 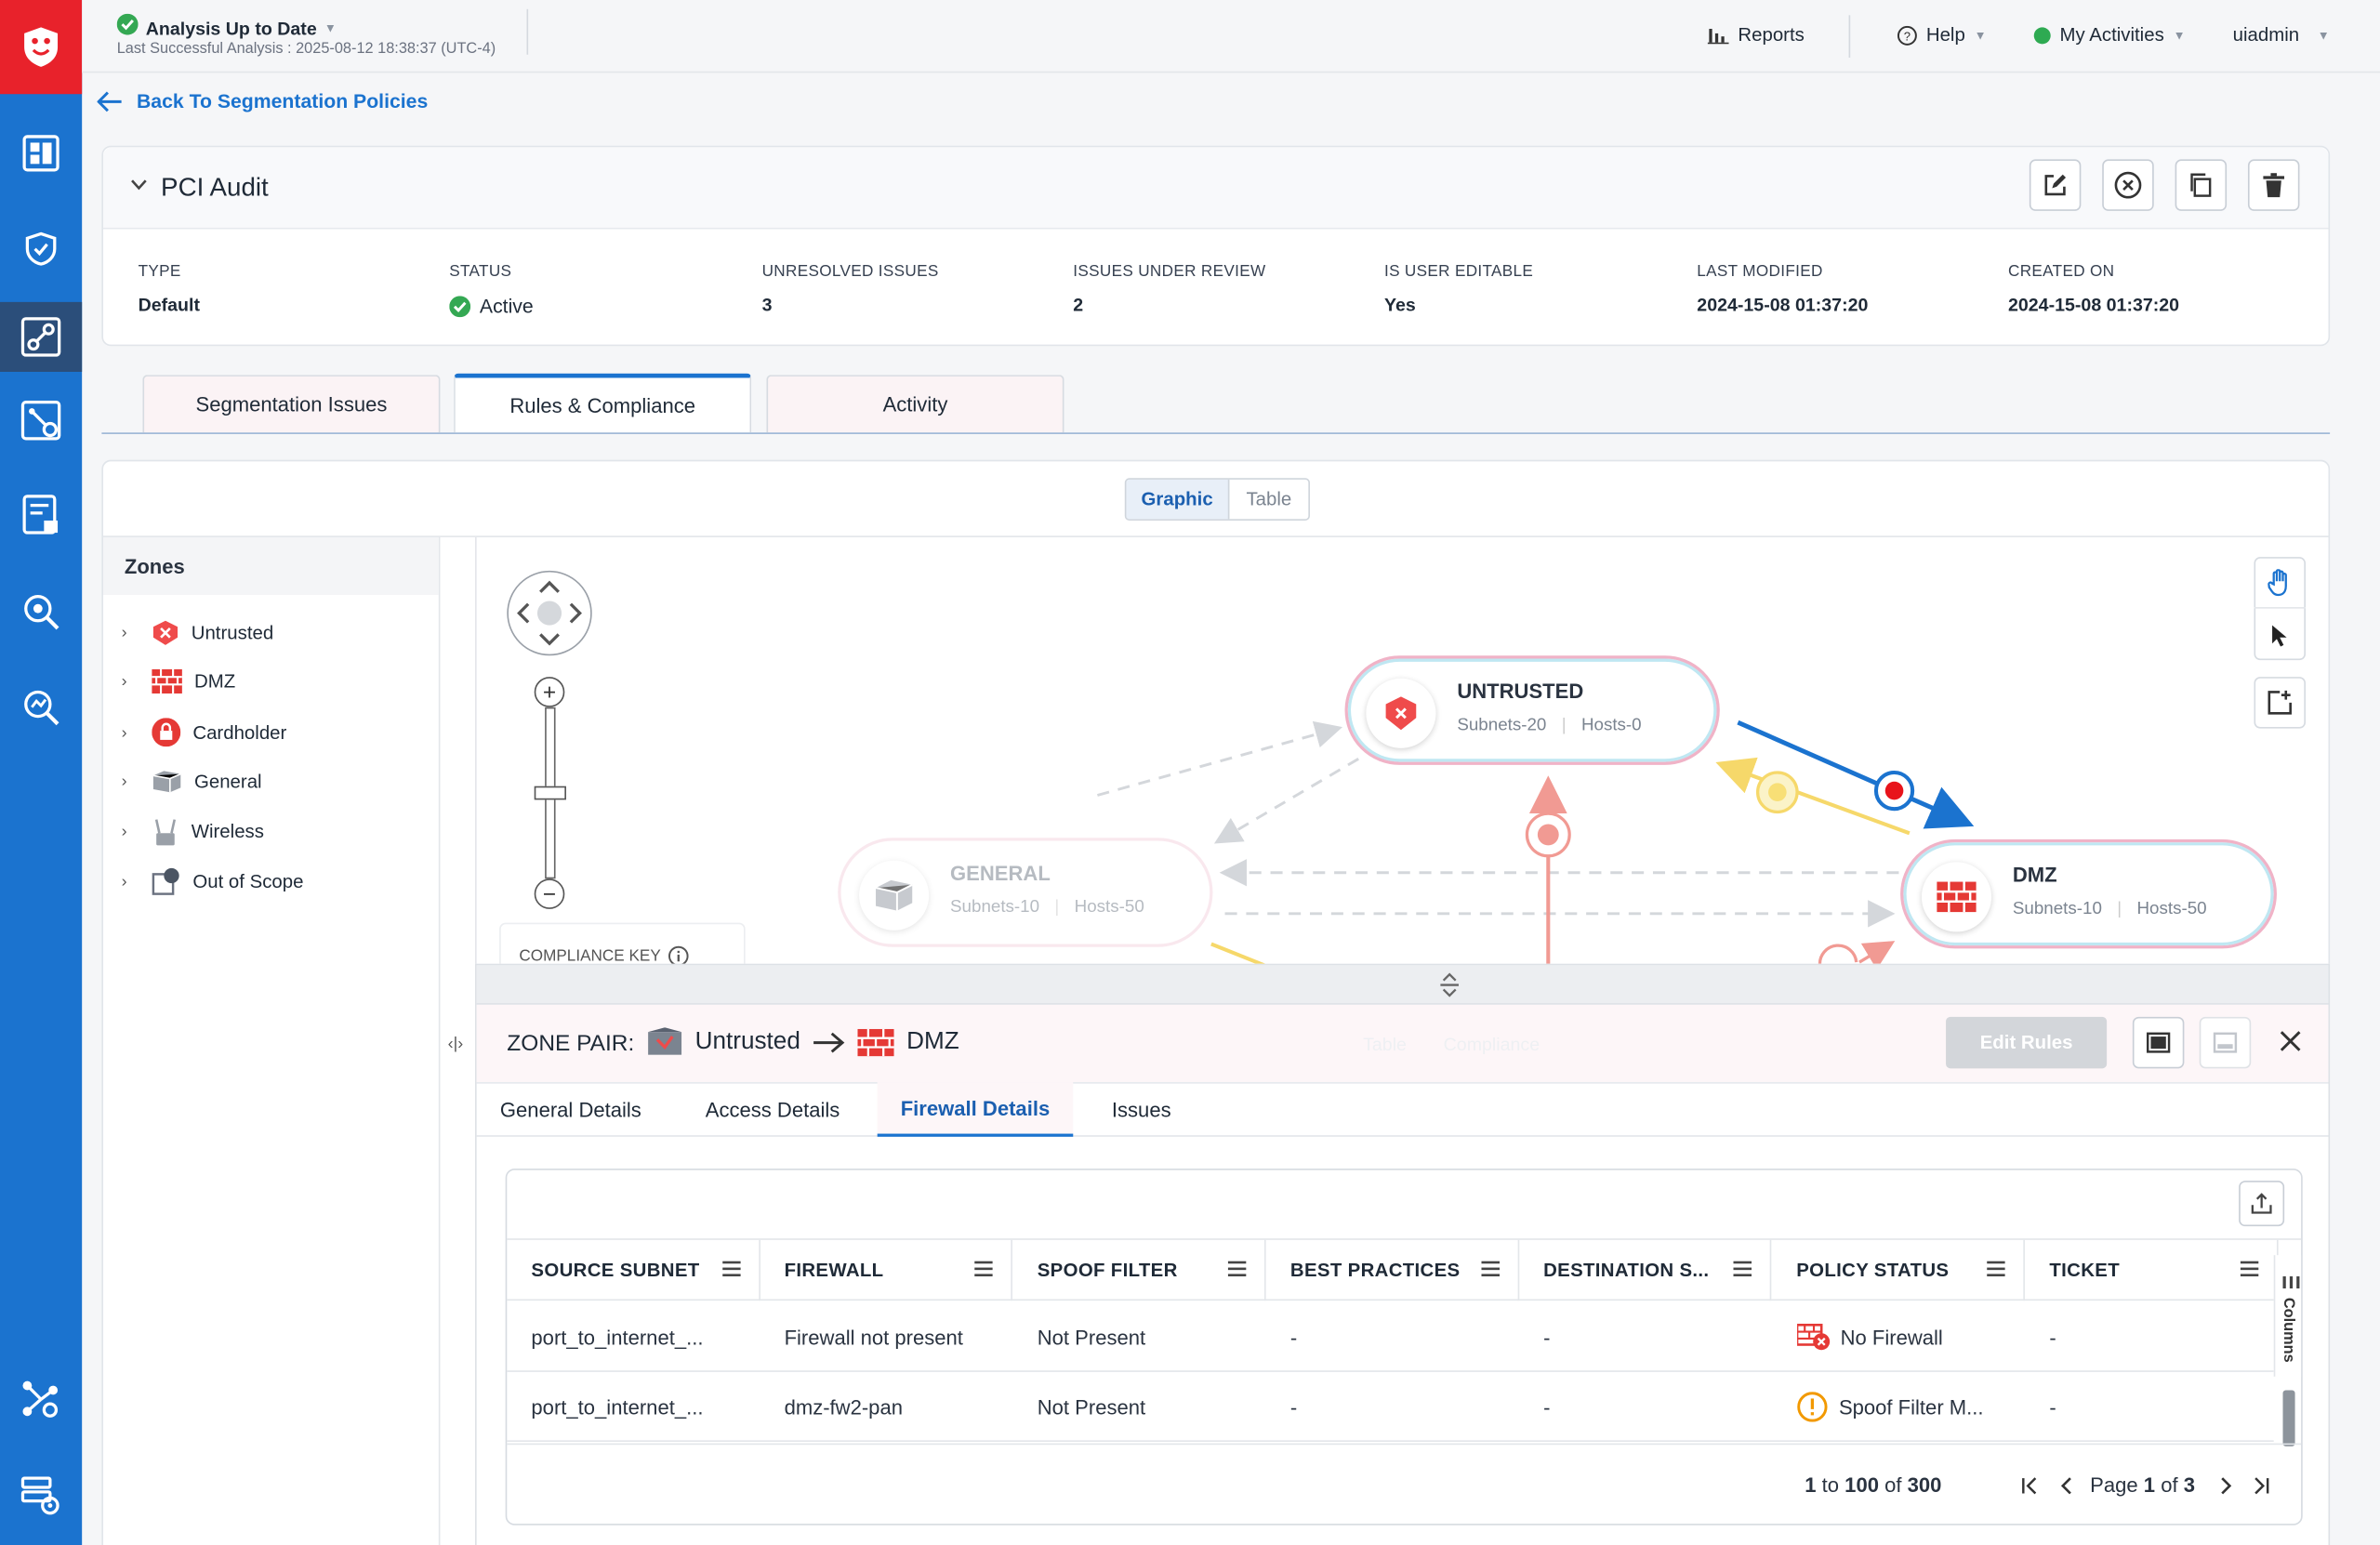 I want to click on edge-general-untrusted, so click(x=1220, y=759).